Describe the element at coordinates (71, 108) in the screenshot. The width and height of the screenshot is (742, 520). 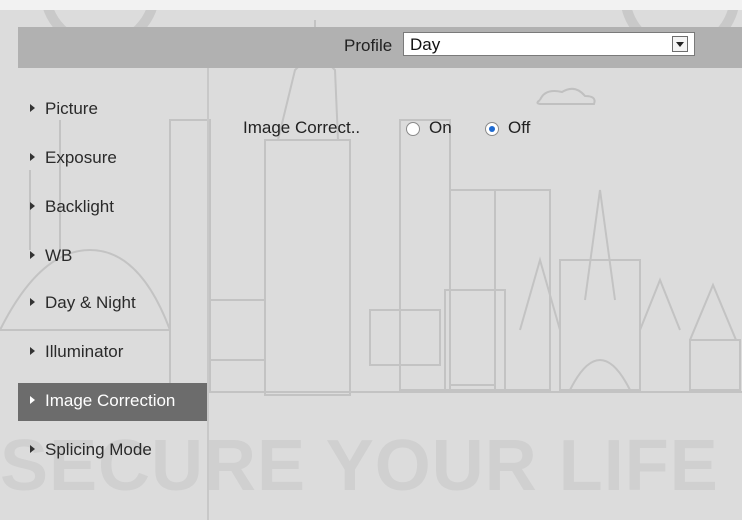
I see `sidebar-item-label: Picture` at that location.